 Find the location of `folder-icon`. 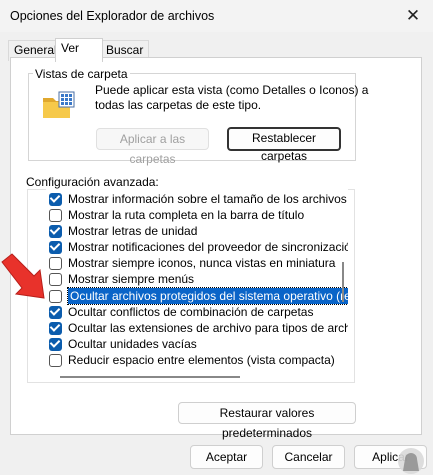

folder-icon is located at coordinates (59, 104).